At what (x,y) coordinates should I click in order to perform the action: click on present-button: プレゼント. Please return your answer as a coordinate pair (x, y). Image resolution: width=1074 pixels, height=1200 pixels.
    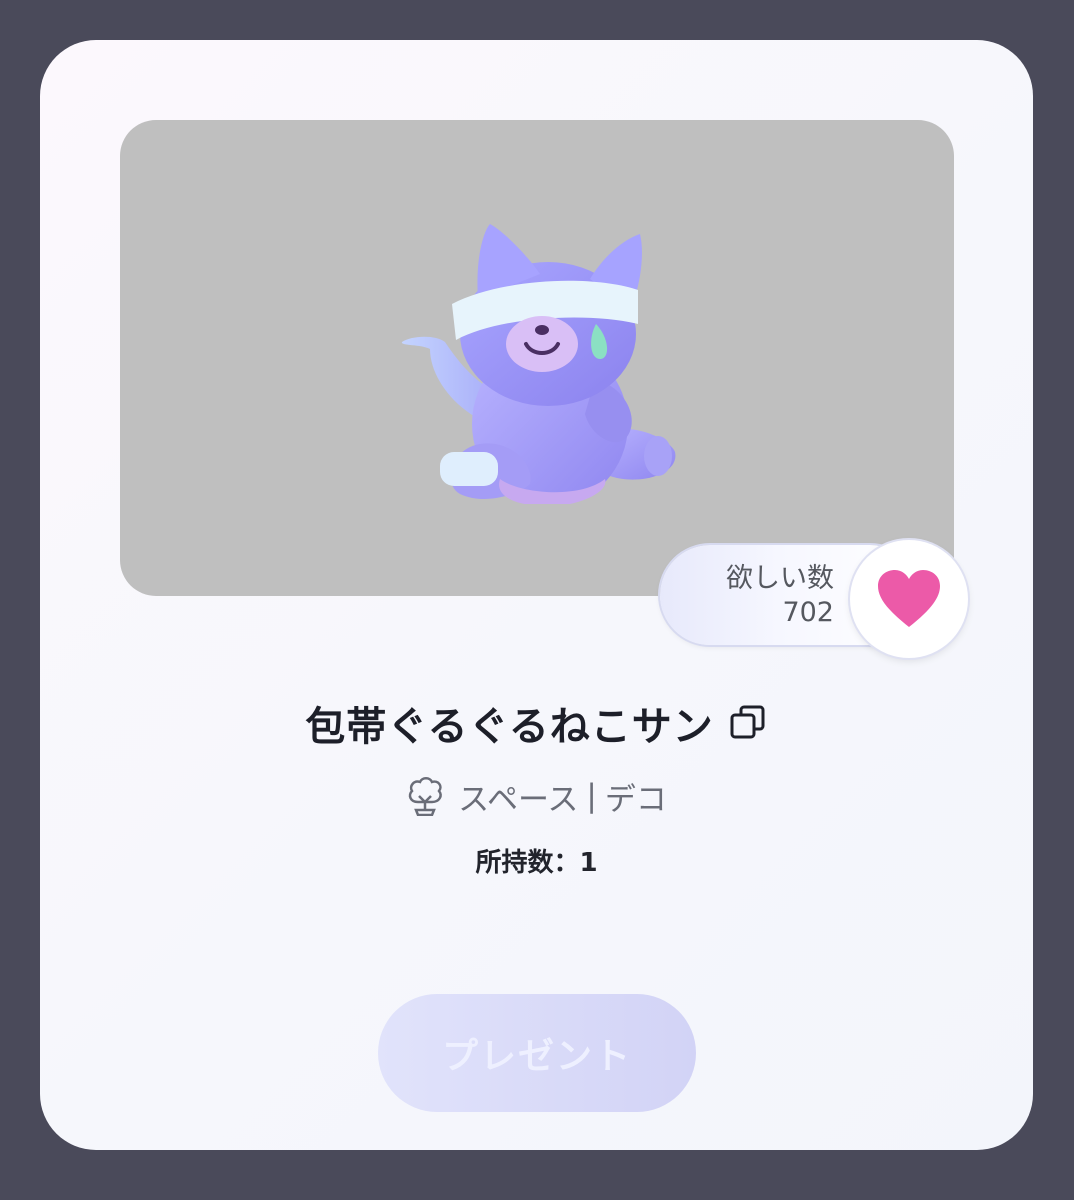
    Looking at the image, I should click on (537, 1053).